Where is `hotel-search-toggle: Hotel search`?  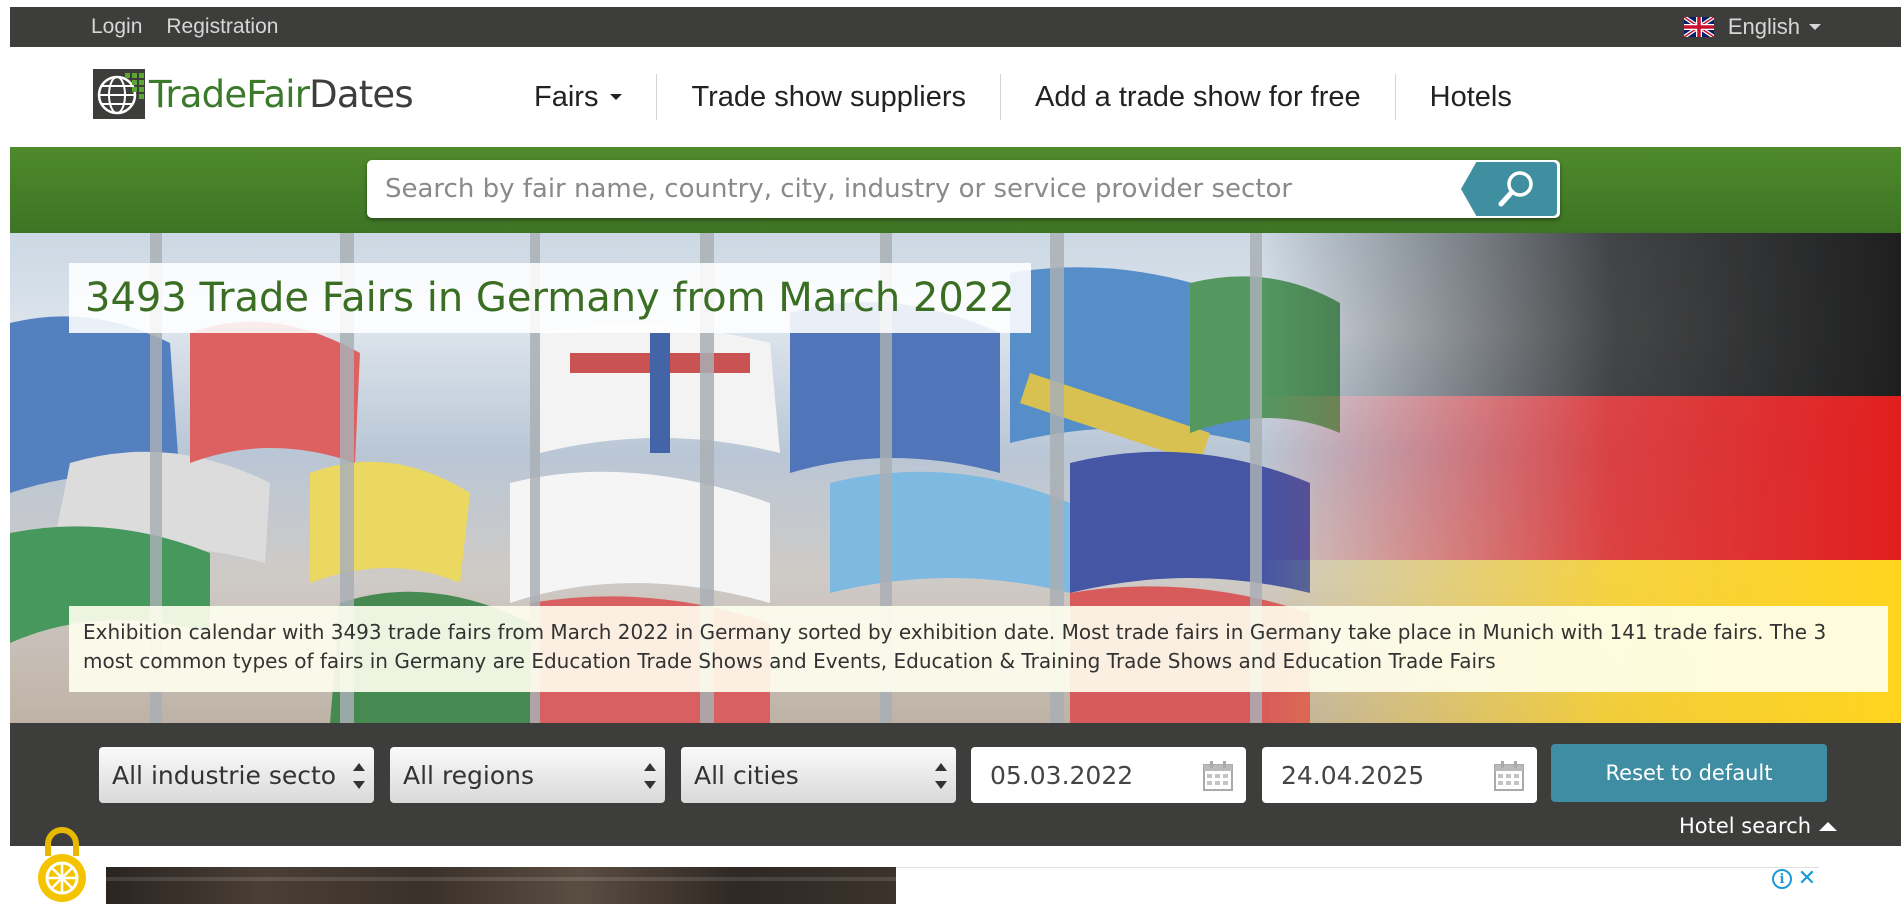 hotel-search-toggle: Hotel search is located at coordinates (1758, 826).